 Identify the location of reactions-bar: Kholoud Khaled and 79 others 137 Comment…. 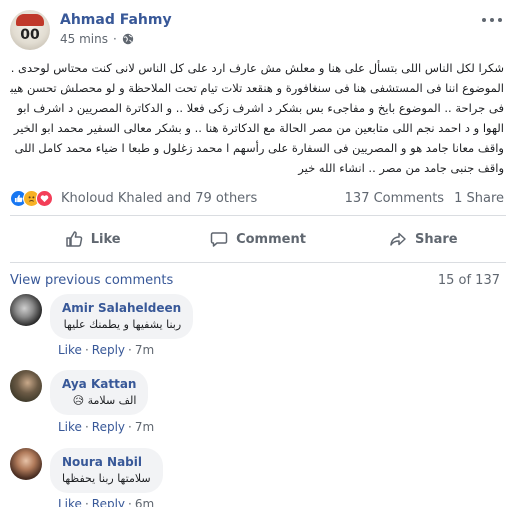
(257, 198).